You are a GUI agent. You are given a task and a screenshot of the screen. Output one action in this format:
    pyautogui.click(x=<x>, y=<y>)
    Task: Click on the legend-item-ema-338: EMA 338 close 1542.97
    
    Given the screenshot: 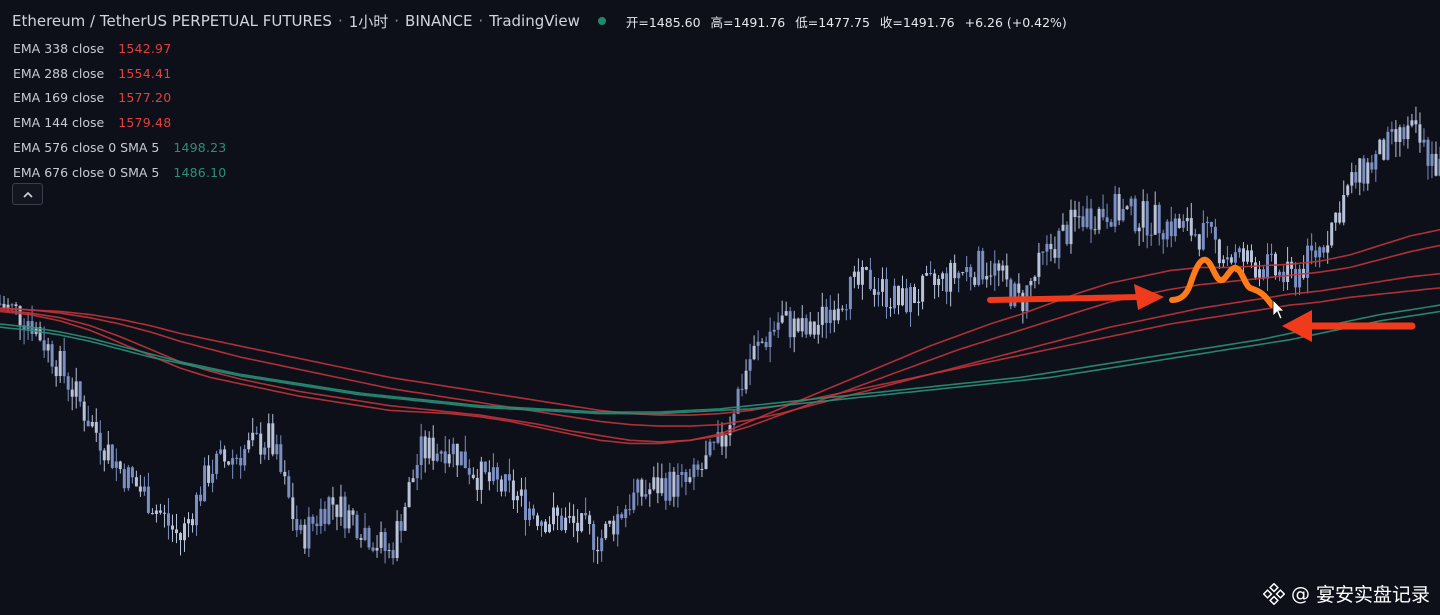 What is the action you would take?
    pyautogui.click(x=119, y=48)
    